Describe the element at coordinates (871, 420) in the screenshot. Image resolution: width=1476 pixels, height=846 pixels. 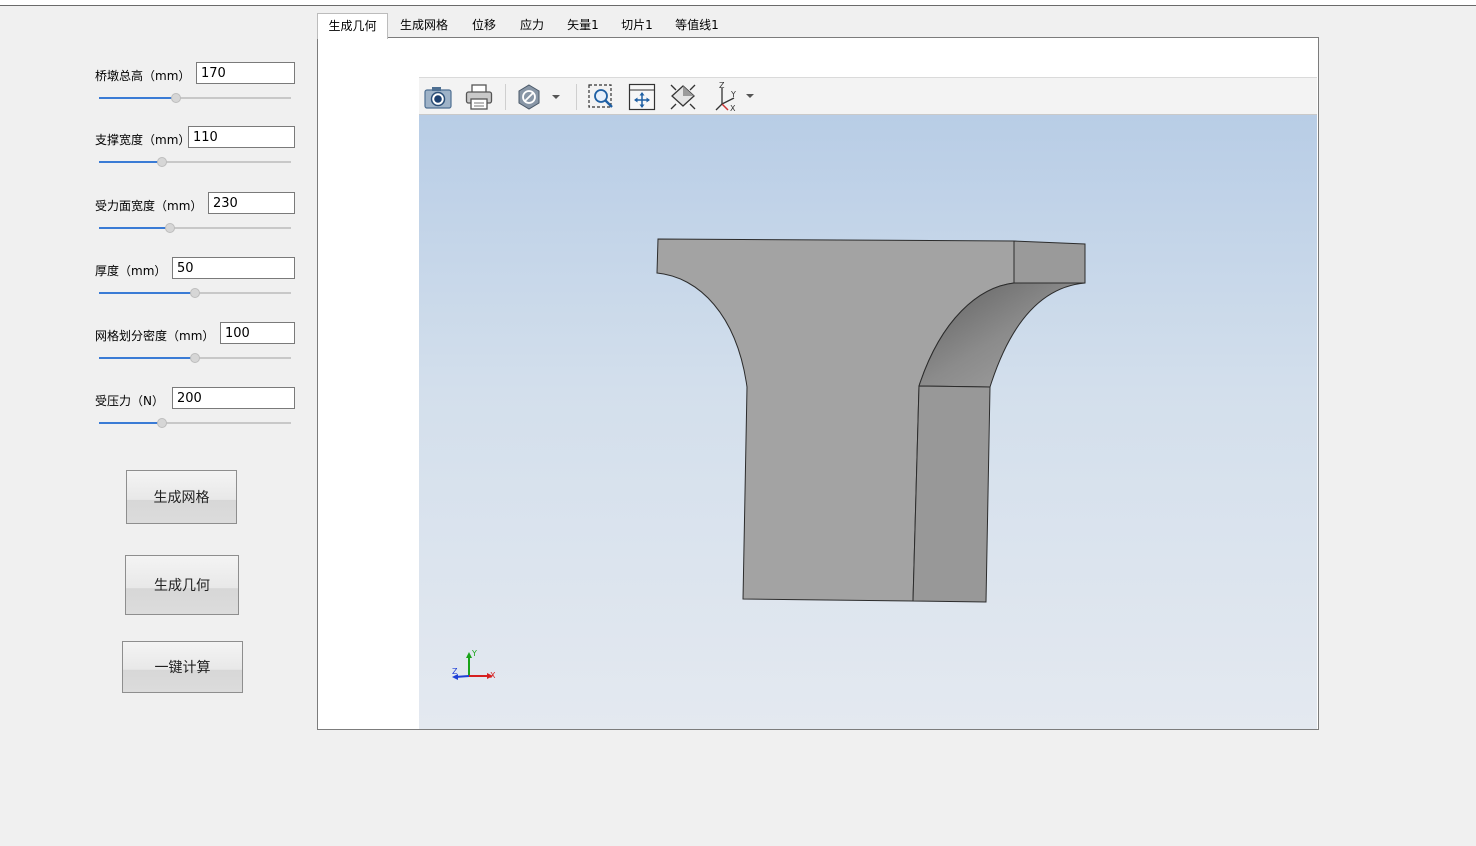
I see `bridge-pier-model` at that location.